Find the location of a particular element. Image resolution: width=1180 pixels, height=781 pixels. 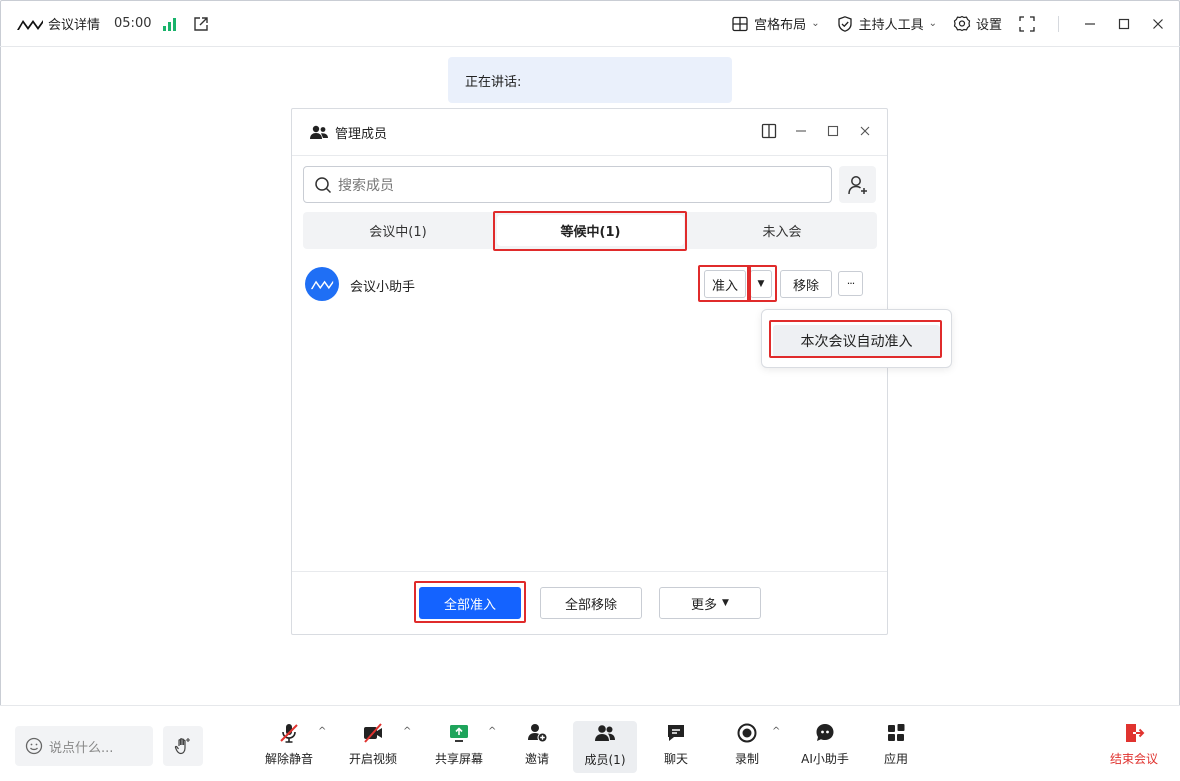

record-button: 录制 is located at coordinates (747, 747).